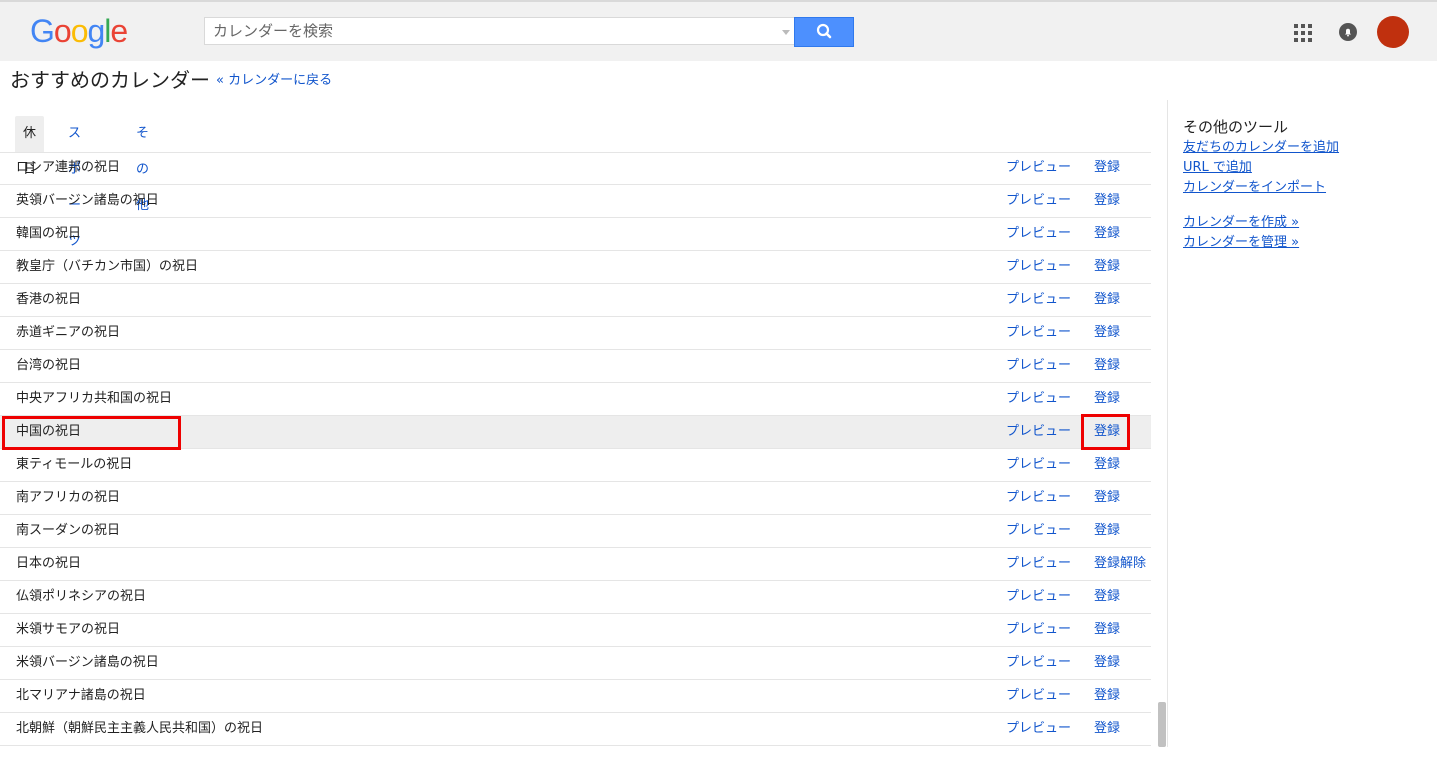 The height and width of the screenshot is (777, 1437). What do you see at coordinates (575, 630) in the screenshot?
I see `list-item: 米領サモアの祝日 プレビュー 登録` at bounding box center [575, 630].